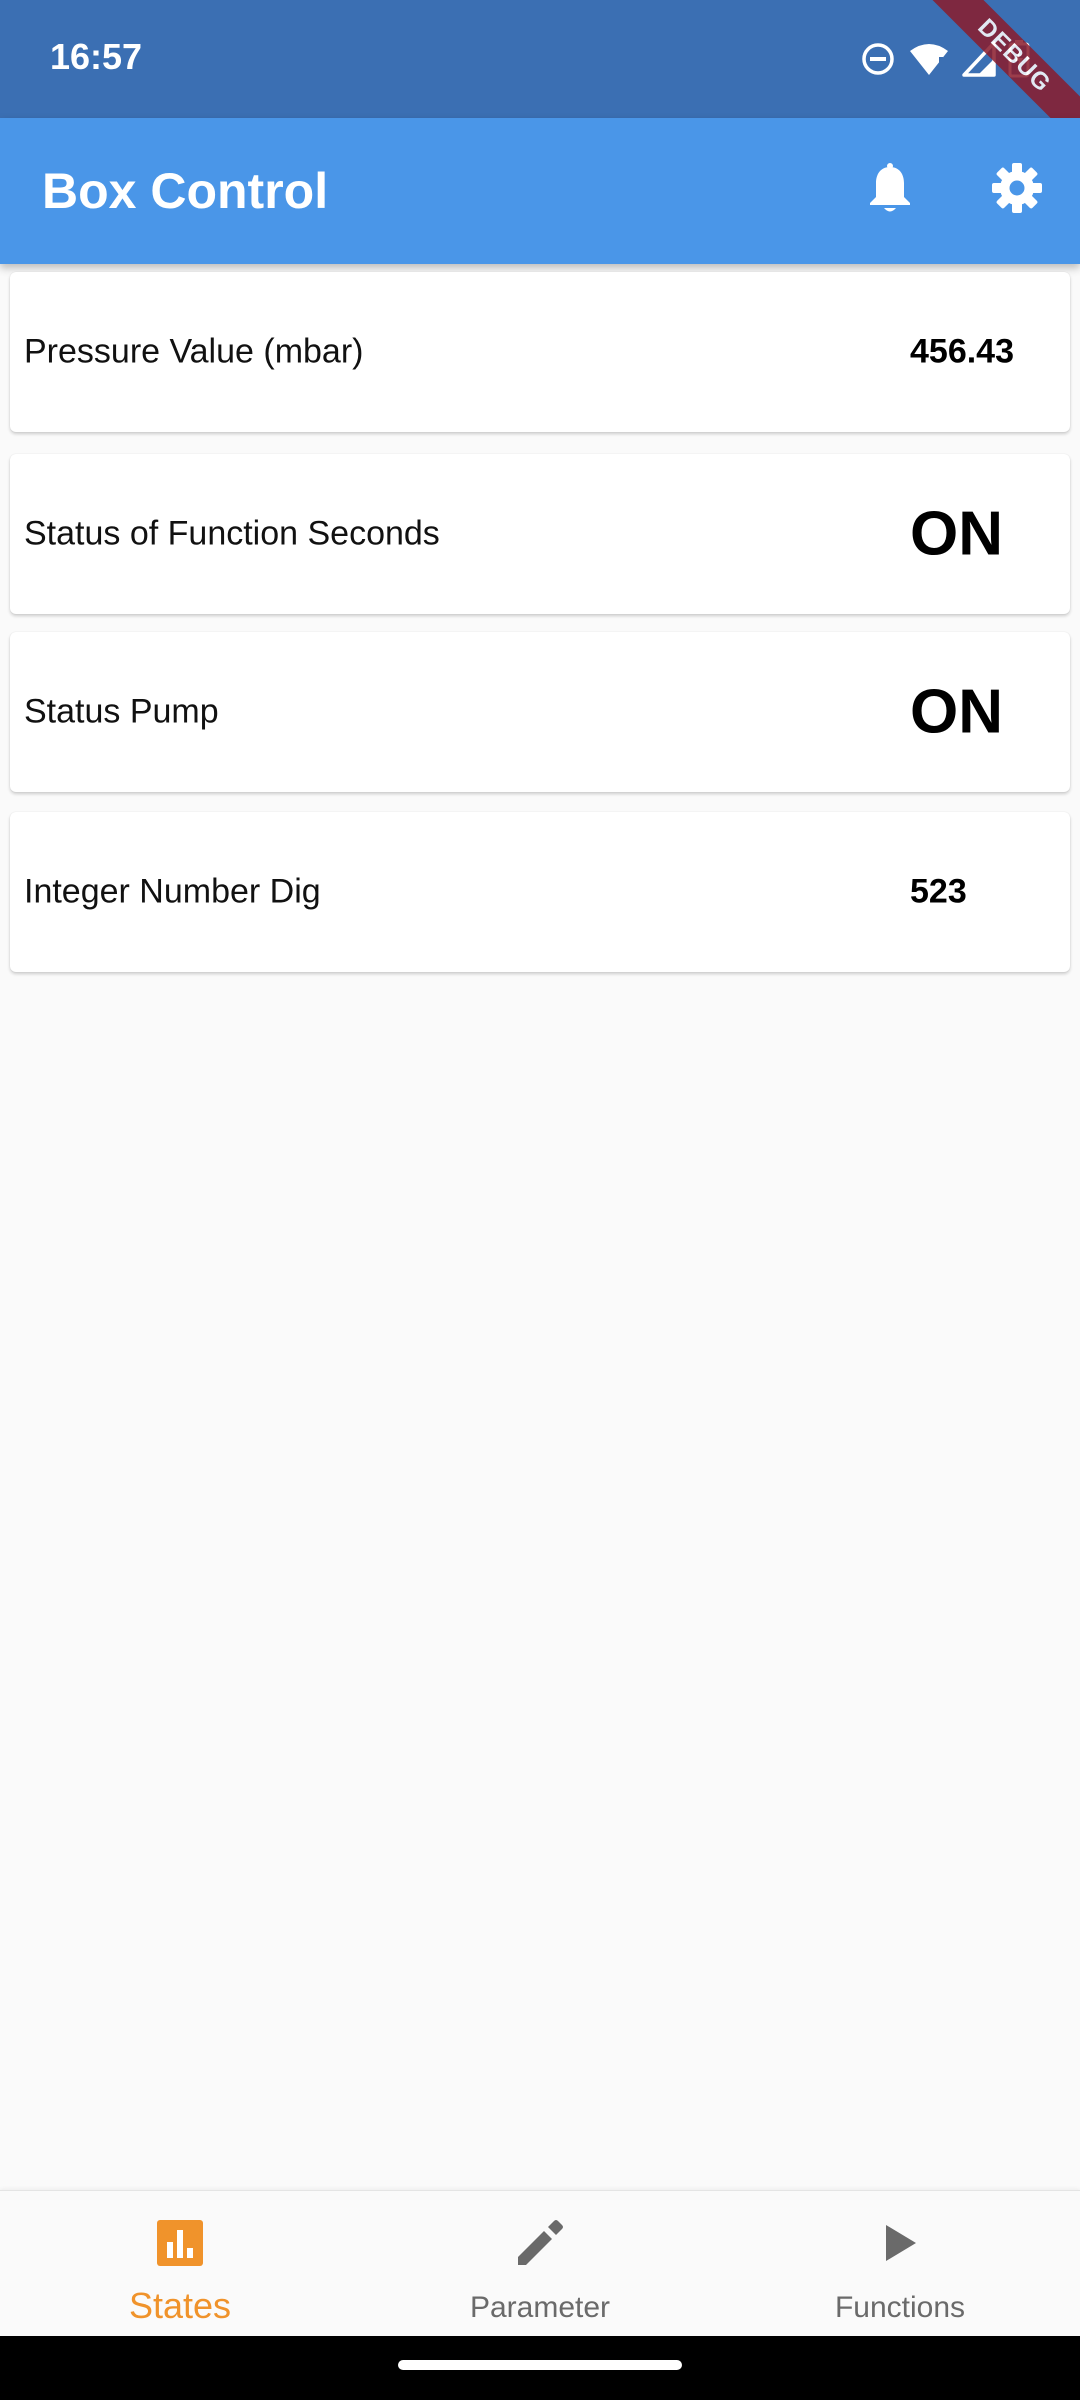  Describe the element at coordinates (232, 533) in the screenshot. I see `card-label: Status of Function Seconds` at that location.